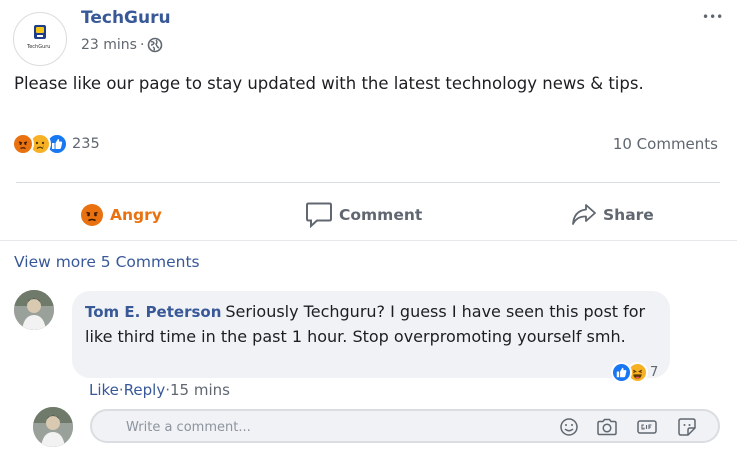  What do you see at coordinates (53, 427) in the screenshot?
I see `user-avatar` at bounding box center [53, 427].